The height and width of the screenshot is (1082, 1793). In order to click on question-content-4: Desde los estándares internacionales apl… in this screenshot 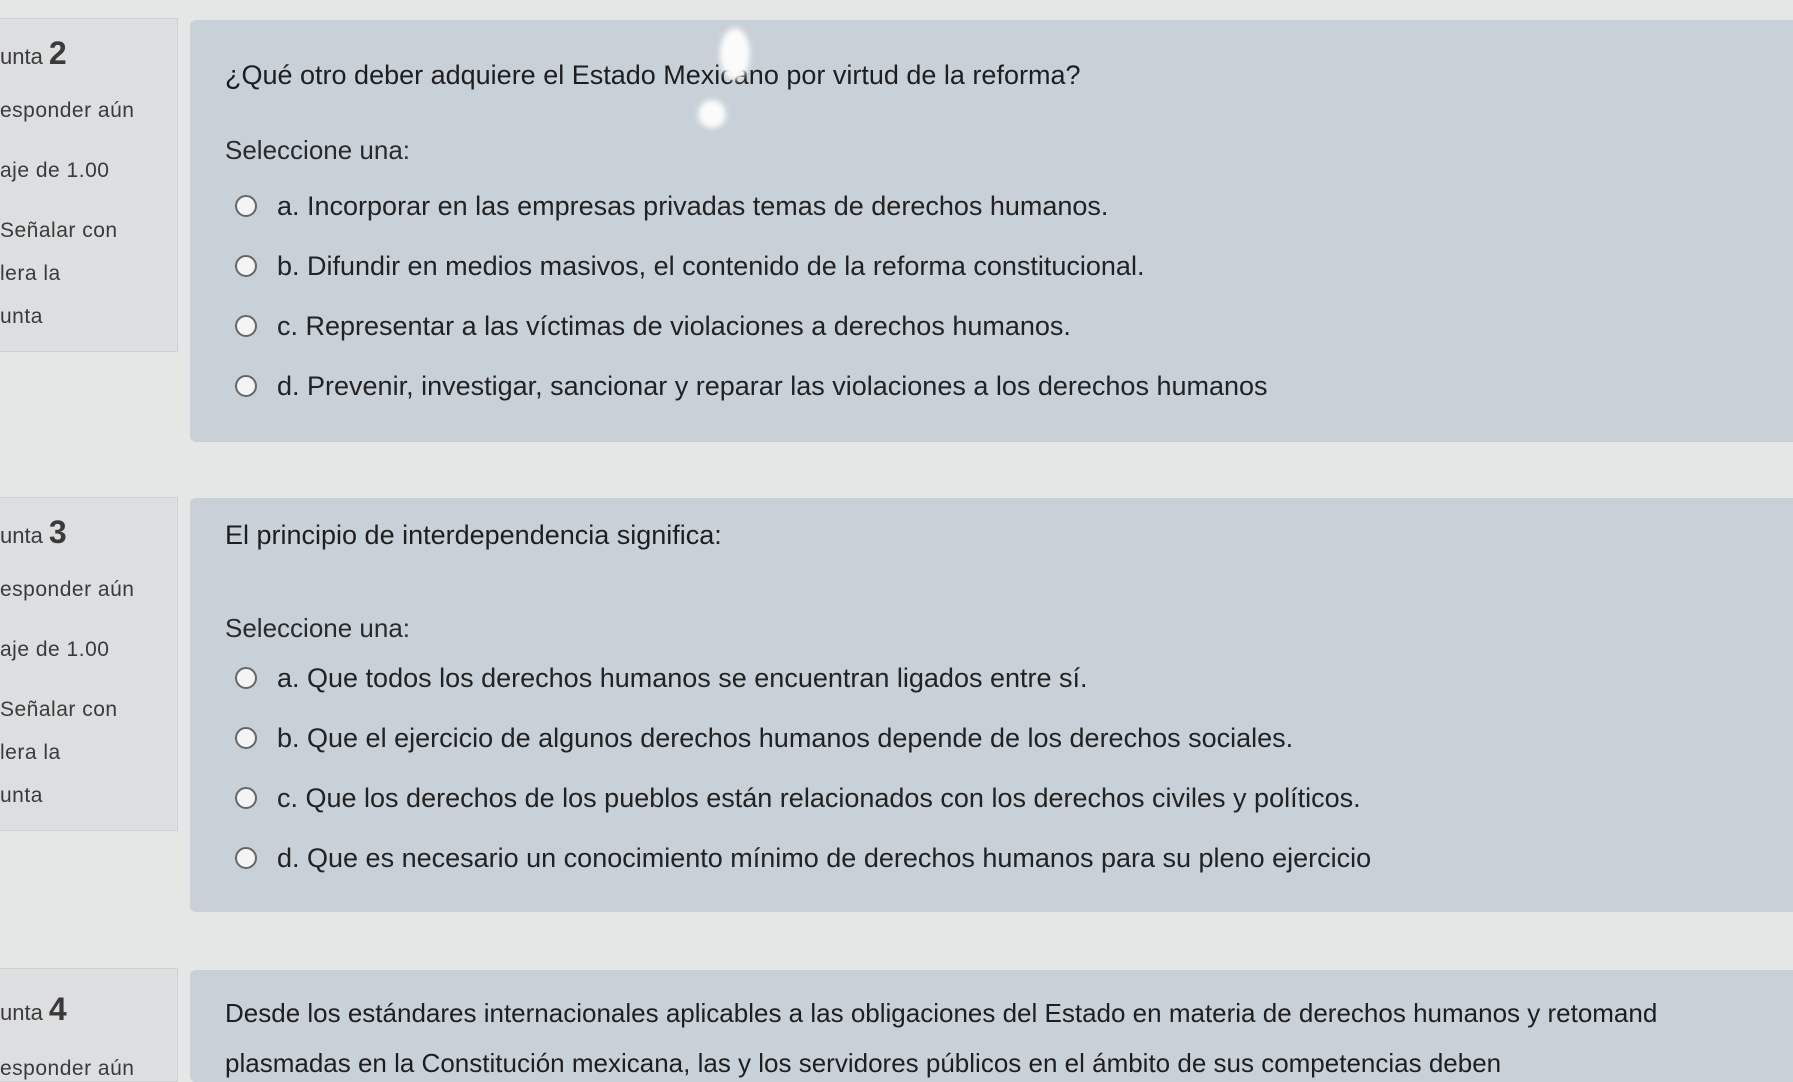, I will do `click(991, 1026)`.